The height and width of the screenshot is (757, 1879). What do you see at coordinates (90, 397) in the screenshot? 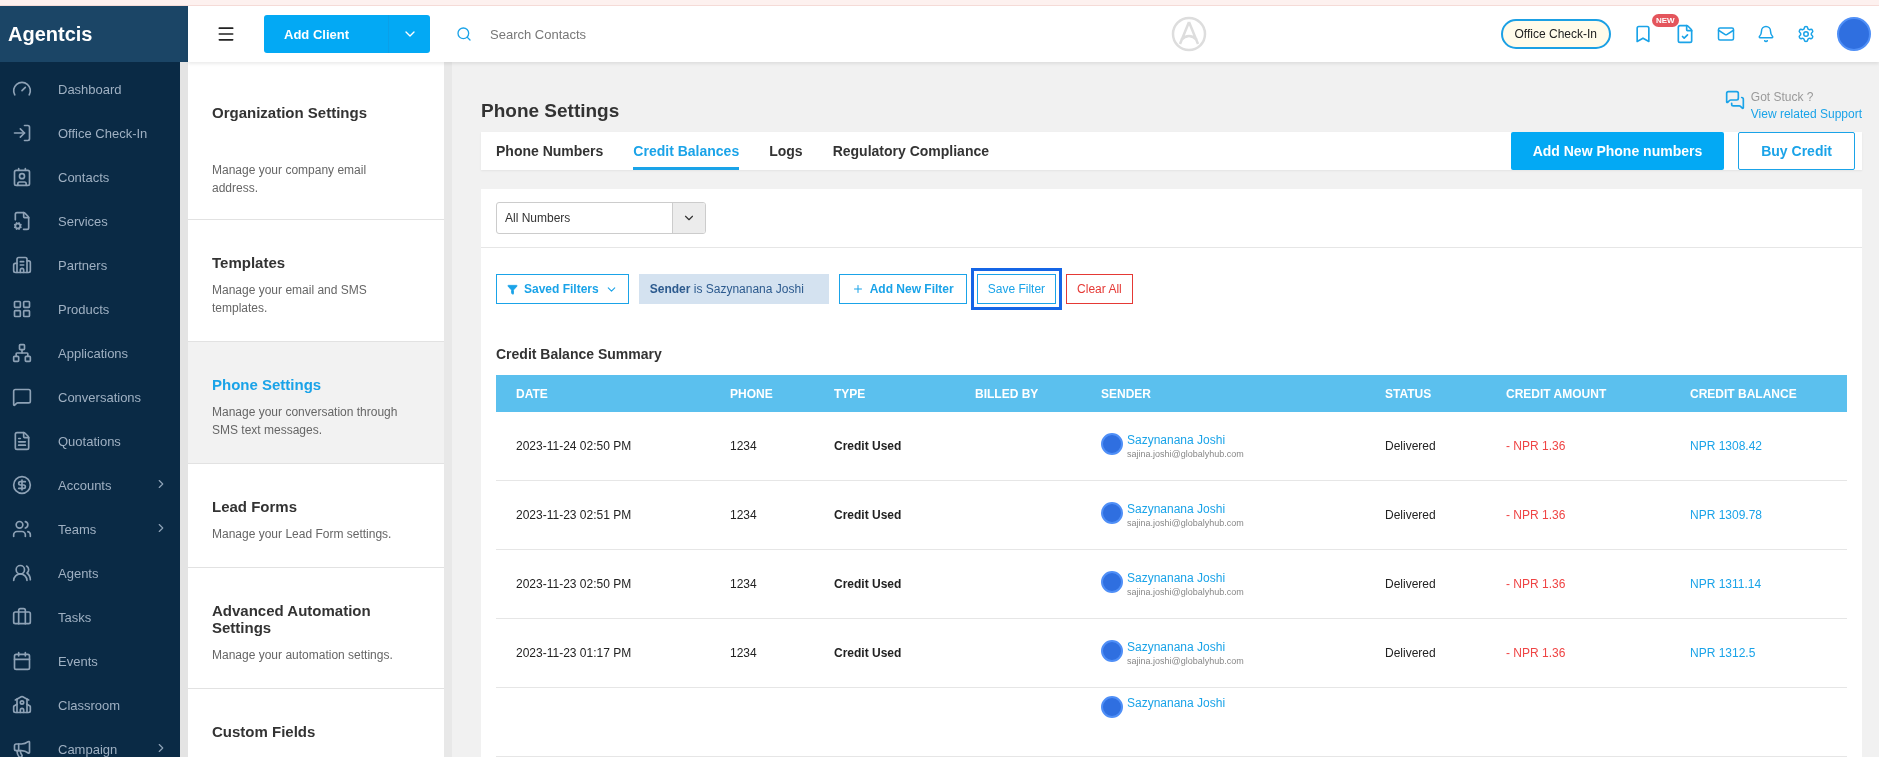
I see `nav-item: Conversations` at bounding box center [90, 397].